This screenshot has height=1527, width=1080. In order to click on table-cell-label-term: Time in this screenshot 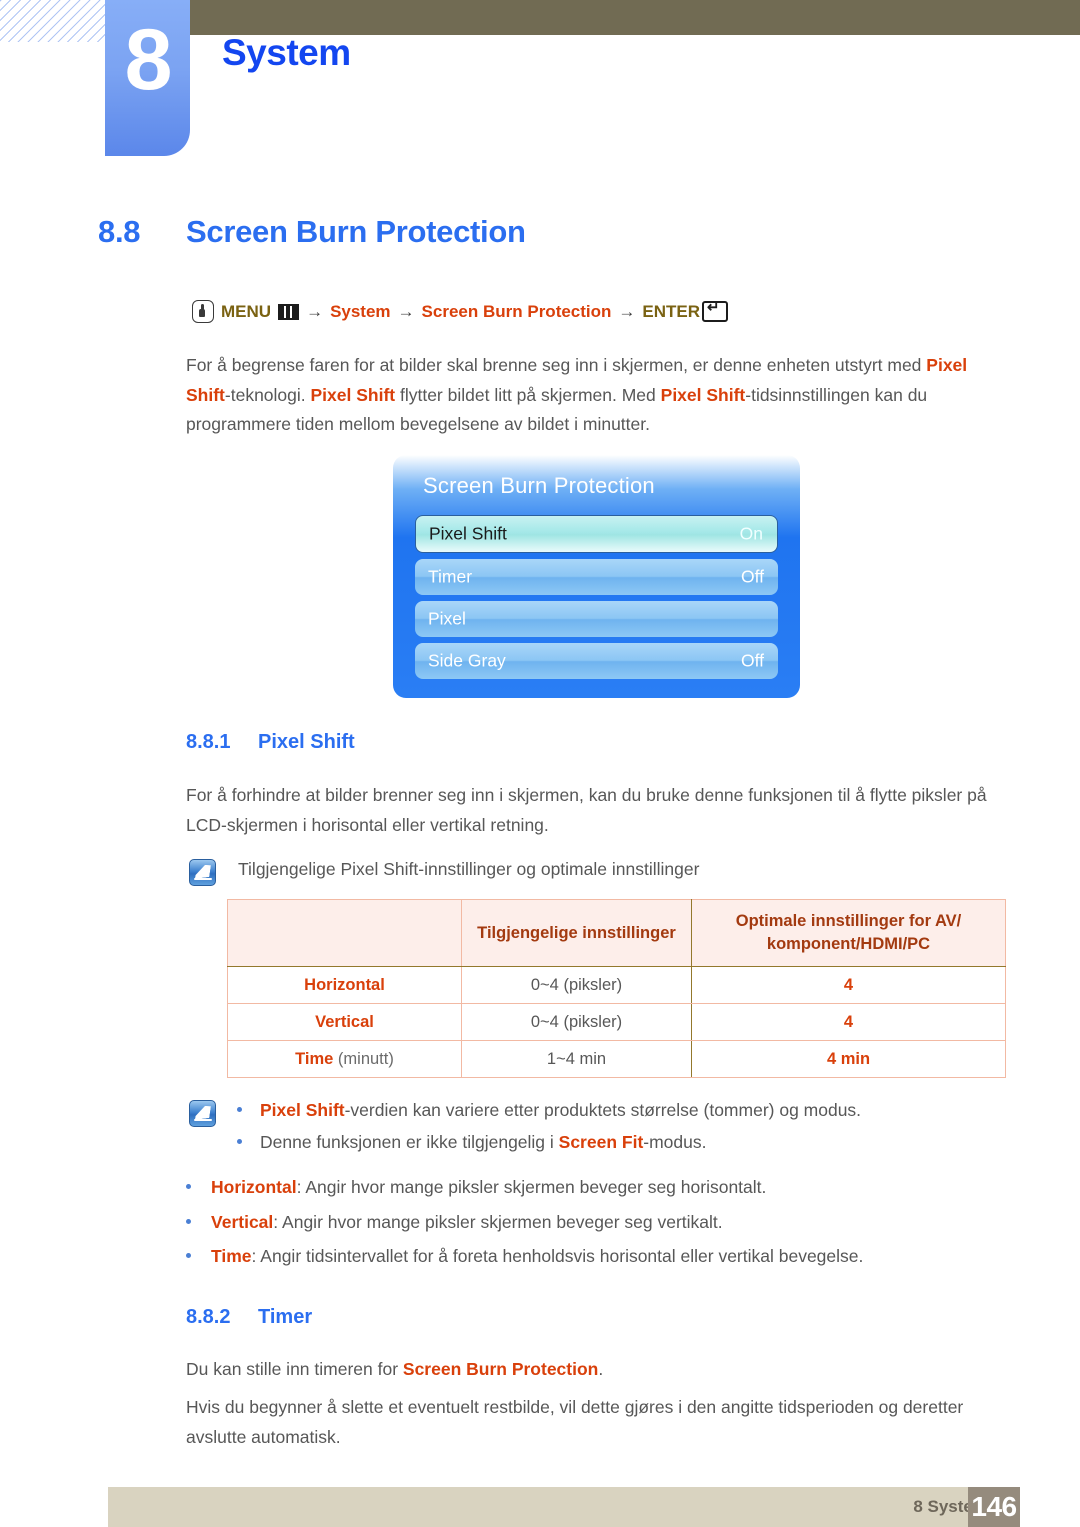, I will do `click(314, 1058)`.